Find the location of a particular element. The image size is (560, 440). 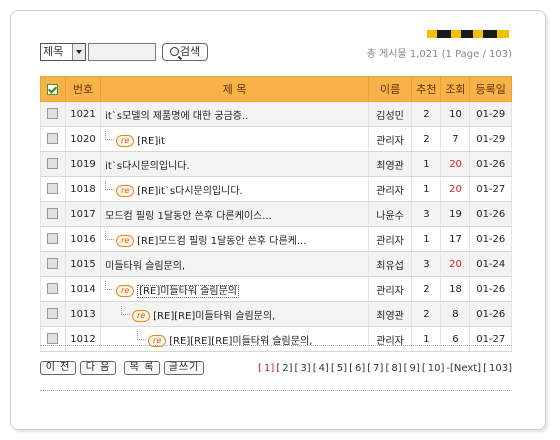

page-last-link: [103] is located at coordinates (497, 368).